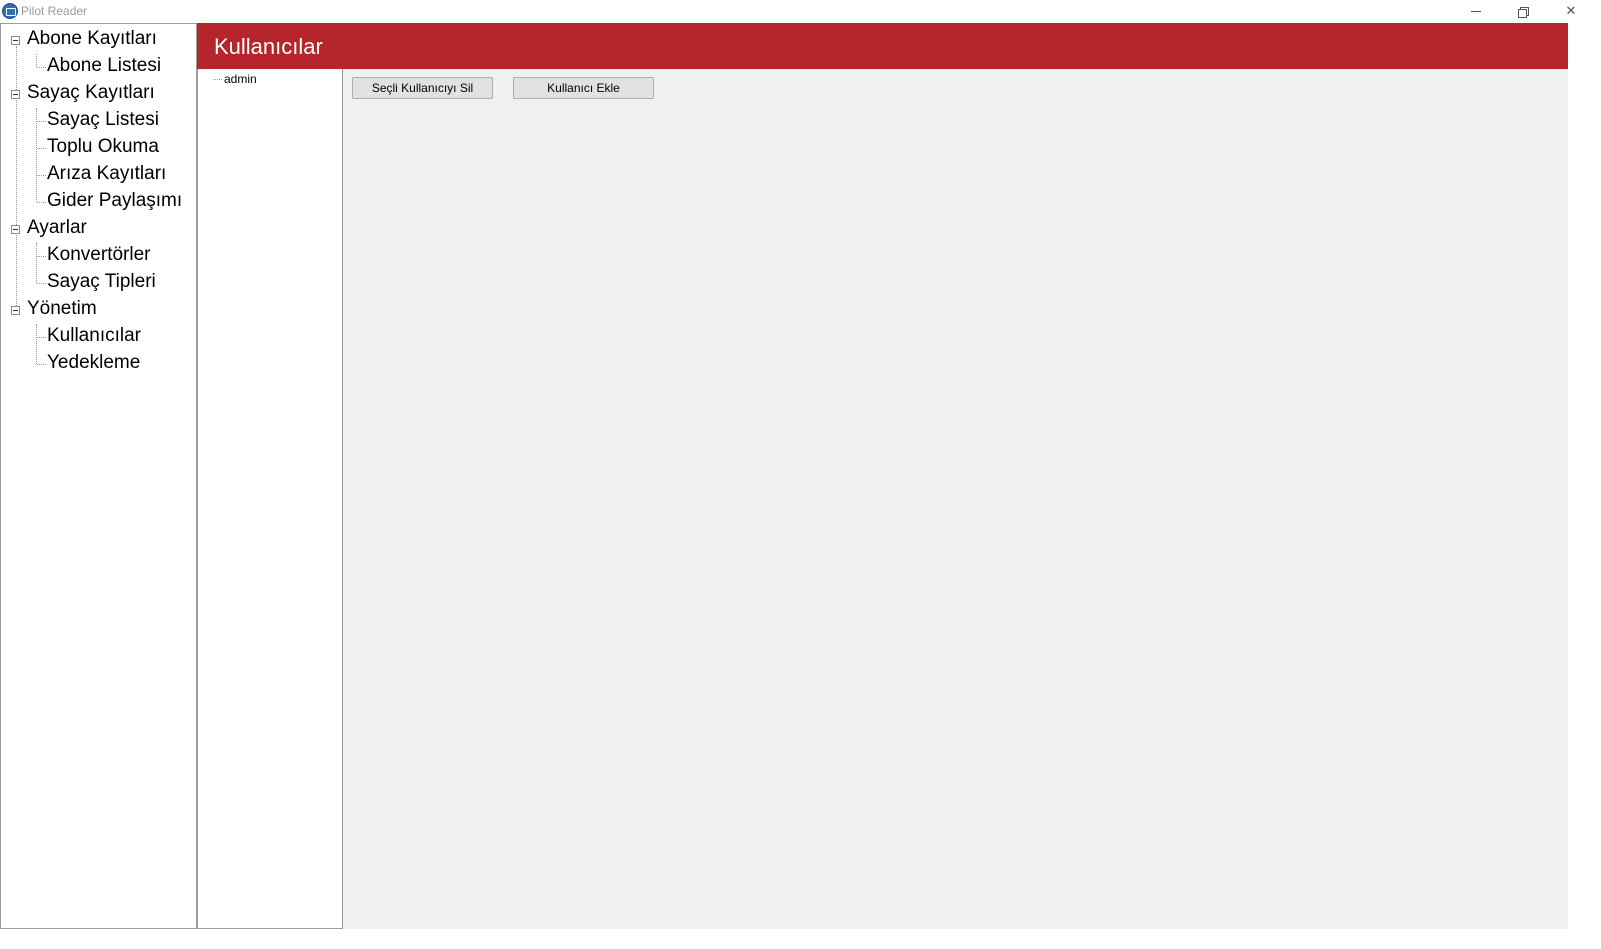  I want to click on minimize-icon, so click(1476, 12).